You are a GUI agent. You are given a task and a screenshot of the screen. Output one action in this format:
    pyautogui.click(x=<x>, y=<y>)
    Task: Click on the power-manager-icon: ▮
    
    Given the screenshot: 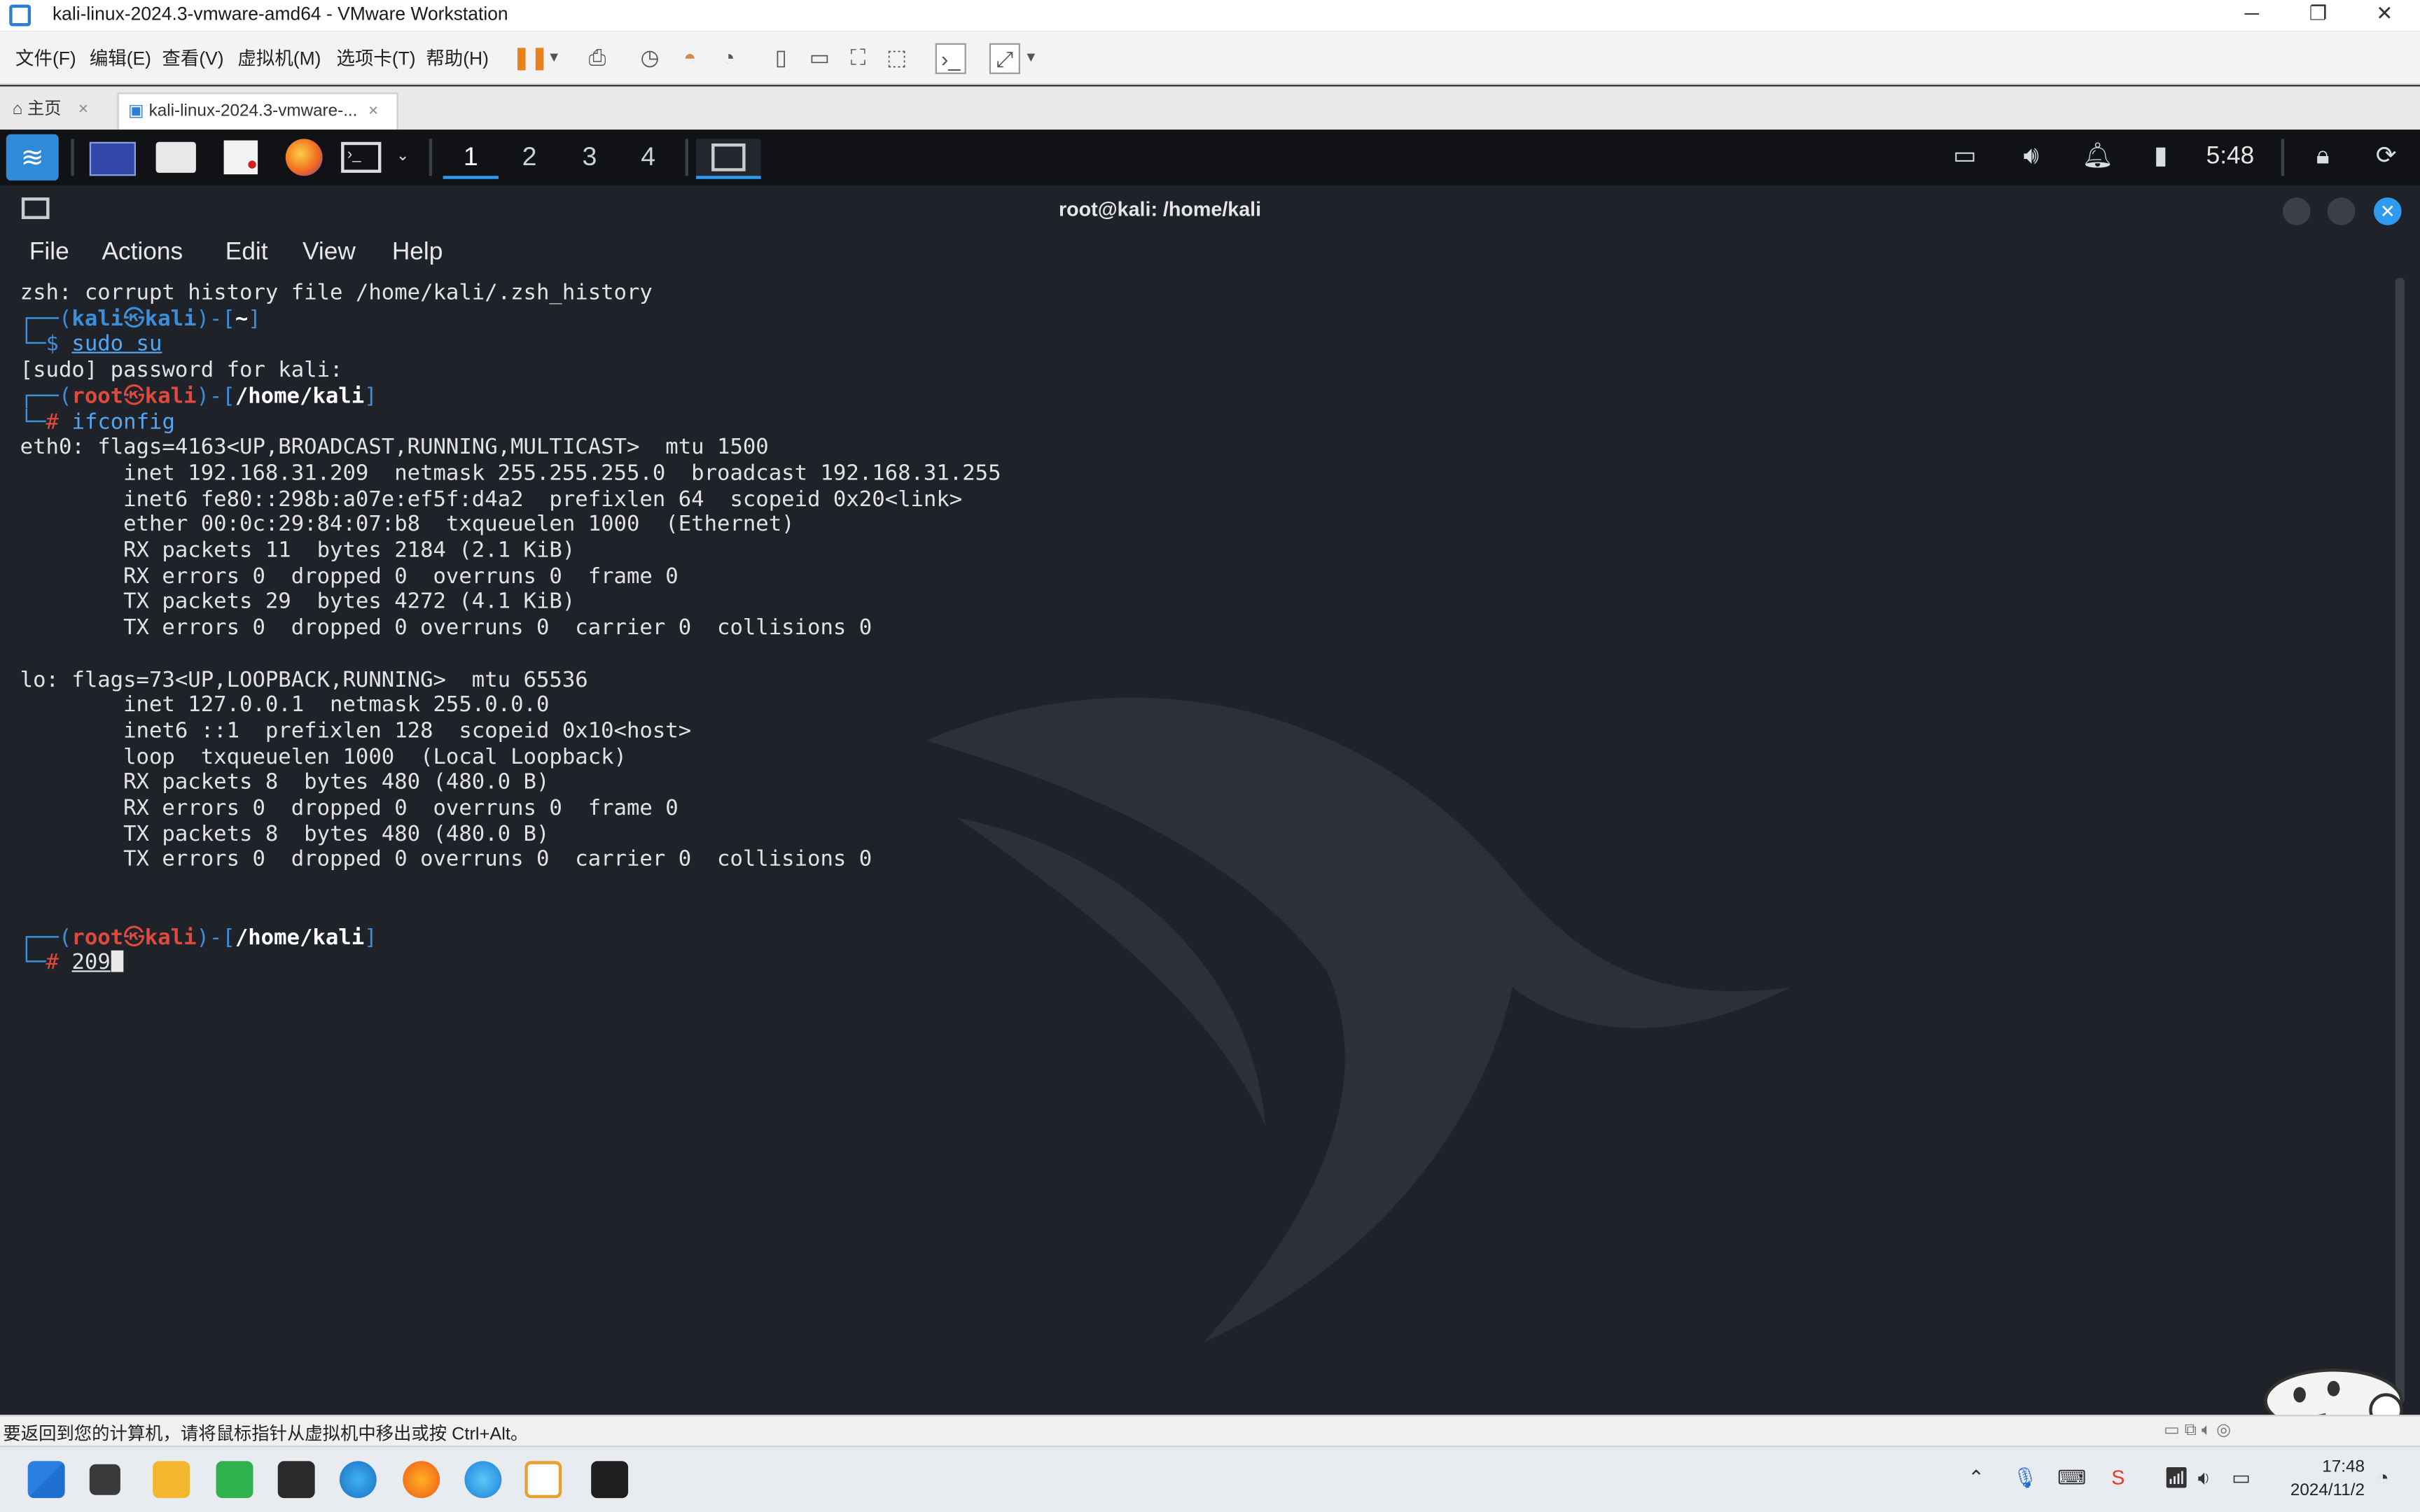 What is the action you would take?
    pyautogui.click(x=2161, y=157)
    